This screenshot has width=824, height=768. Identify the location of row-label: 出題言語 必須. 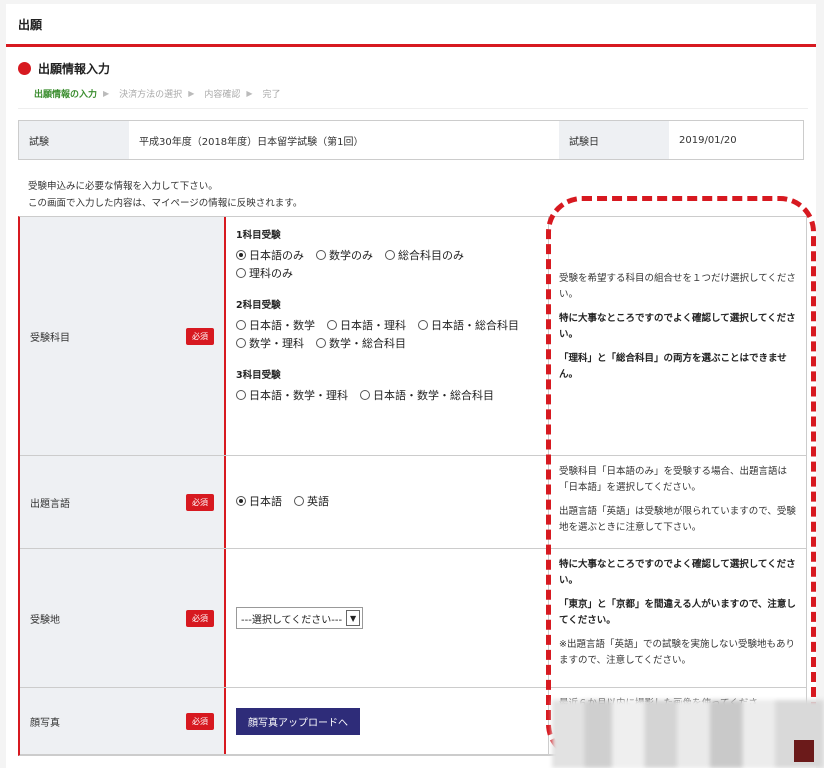
(123, 502).